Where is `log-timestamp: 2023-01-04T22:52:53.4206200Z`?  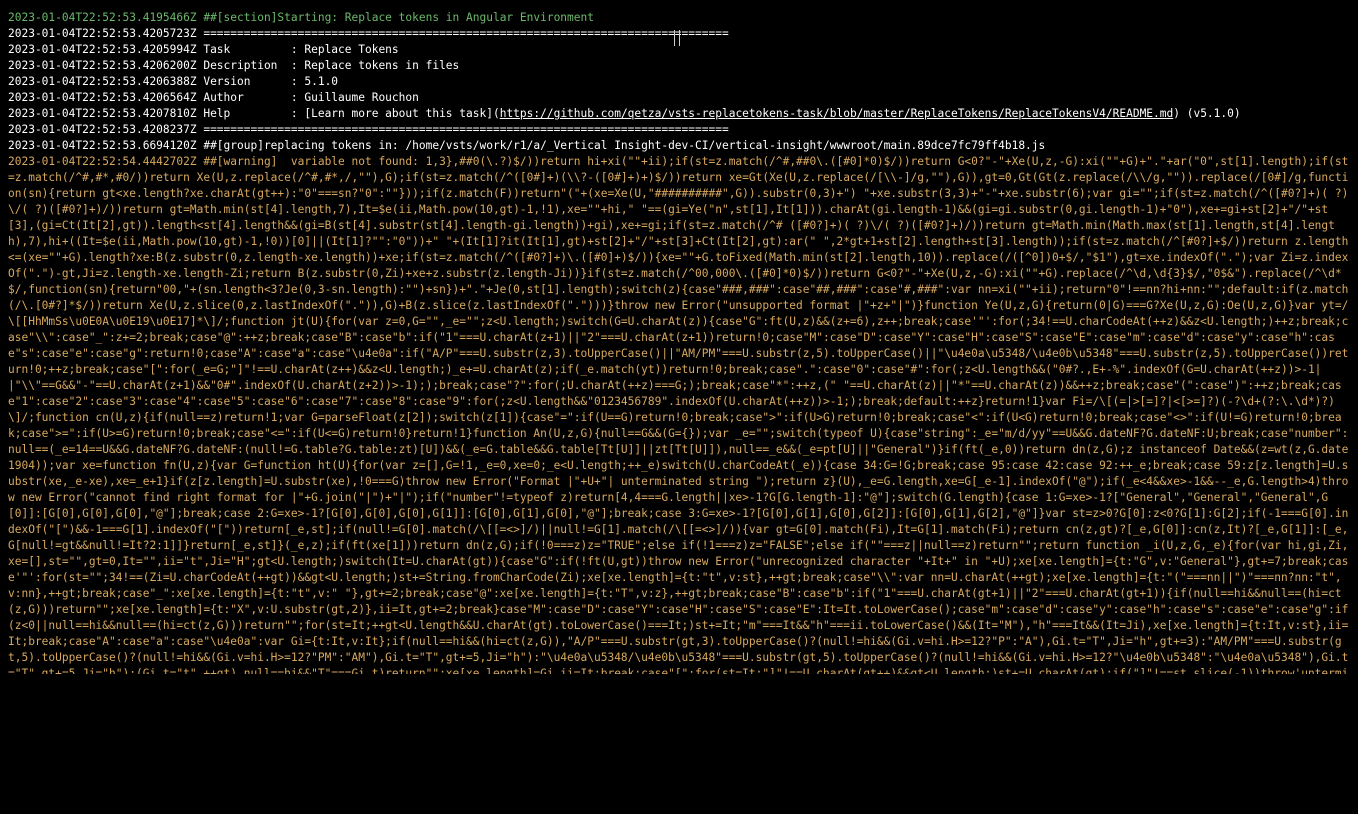 log-timestamp: 2023-01-04T22:52:53.4206200Z is located at coordinates (102, 65).